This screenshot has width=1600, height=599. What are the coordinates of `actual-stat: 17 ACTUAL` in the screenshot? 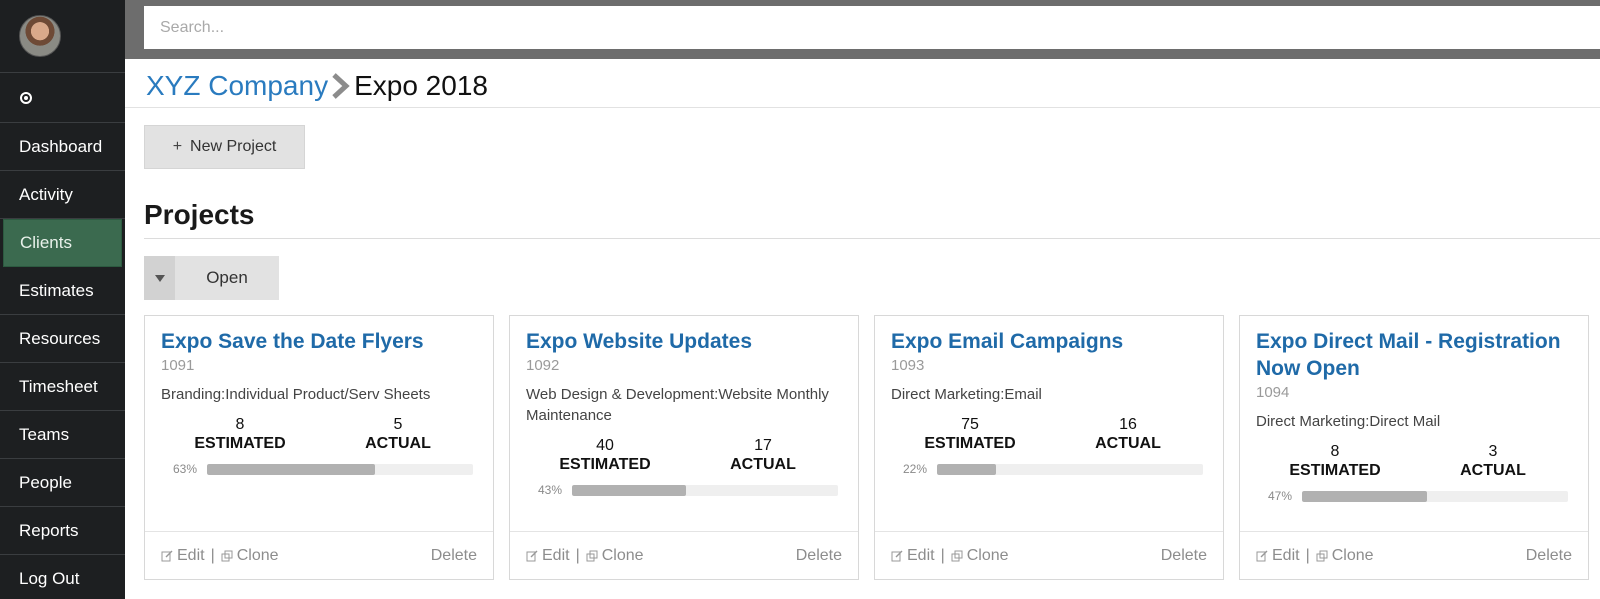 It's located at (763, 455).